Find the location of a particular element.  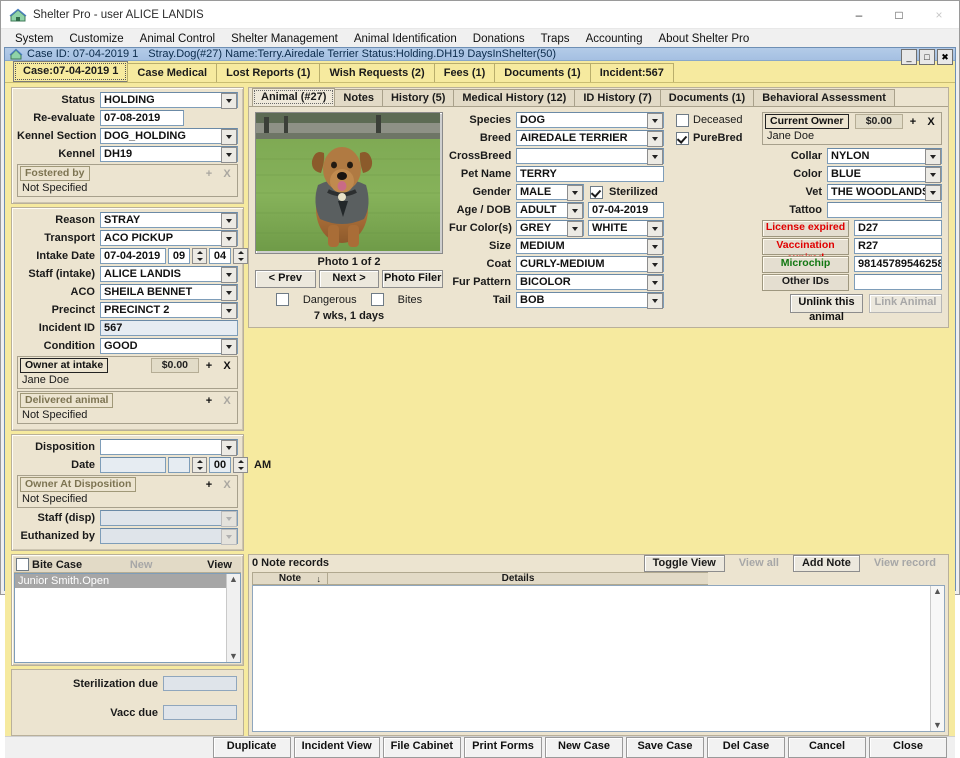

case-restore-icon: □ is located at coordinates (927, 57).